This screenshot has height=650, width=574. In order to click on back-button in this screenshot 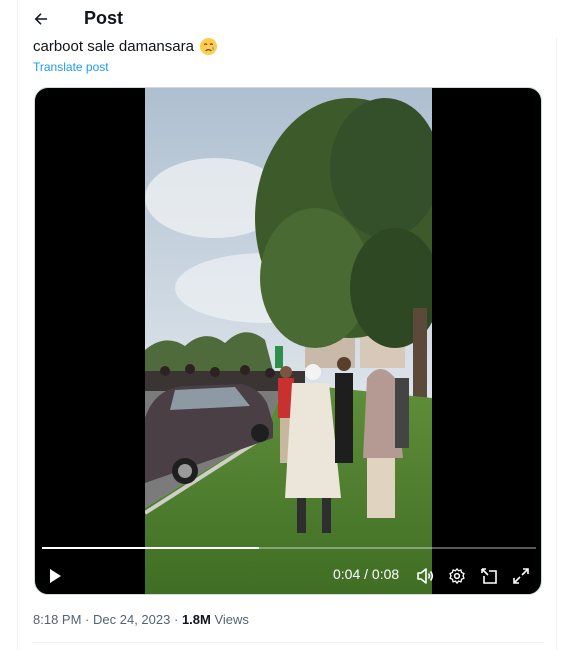, I will do `click(41, 19)`.